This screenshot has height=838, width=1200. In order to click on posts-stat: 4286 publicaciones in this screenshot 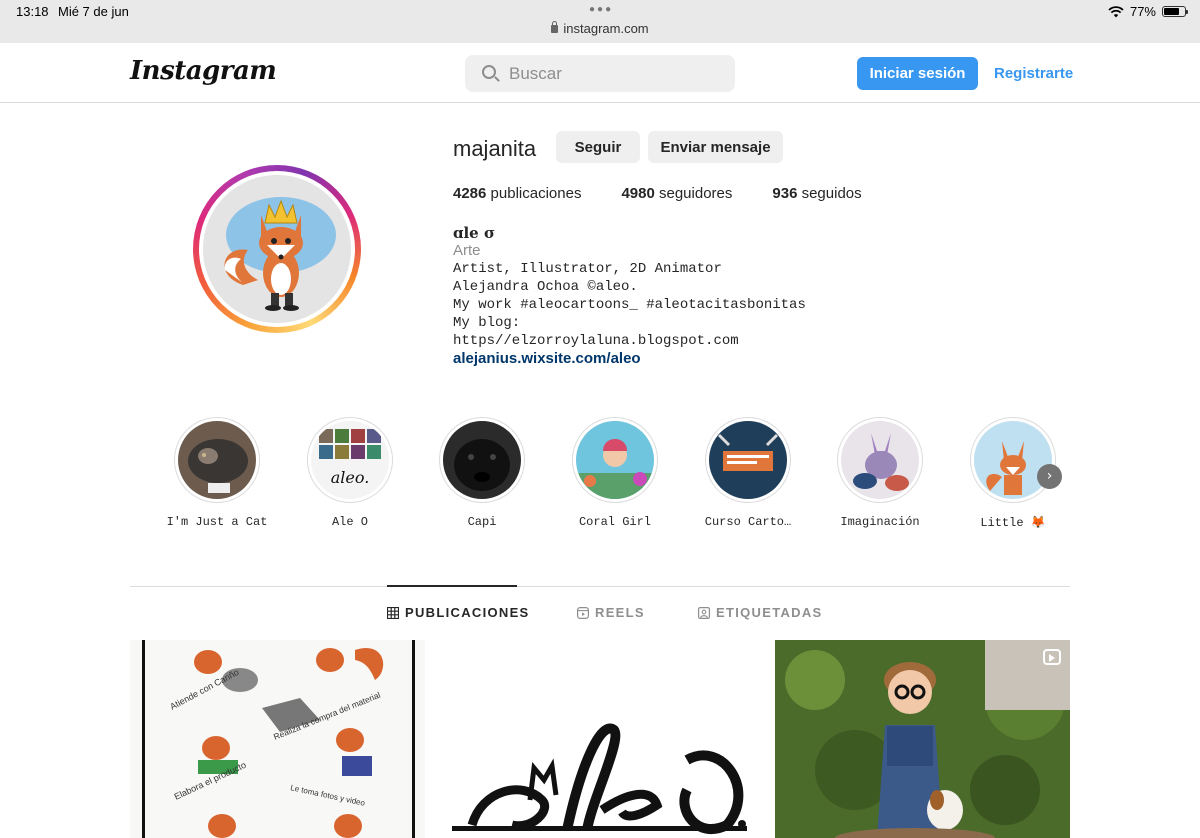, I will do `click(517, 193)`.